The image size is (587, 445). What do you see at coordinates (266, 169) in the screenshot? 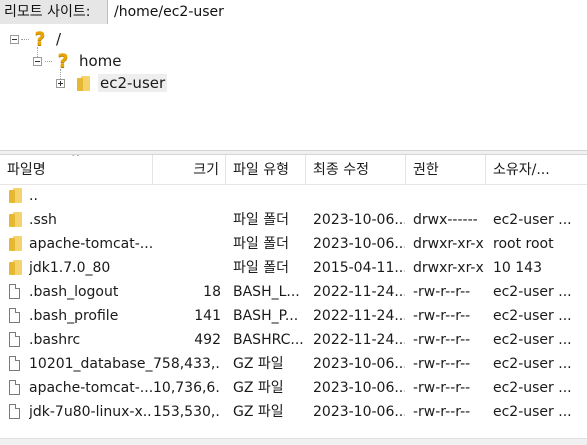
I see `column-header-type: 파일 유형` at bounding box center [266, 169].